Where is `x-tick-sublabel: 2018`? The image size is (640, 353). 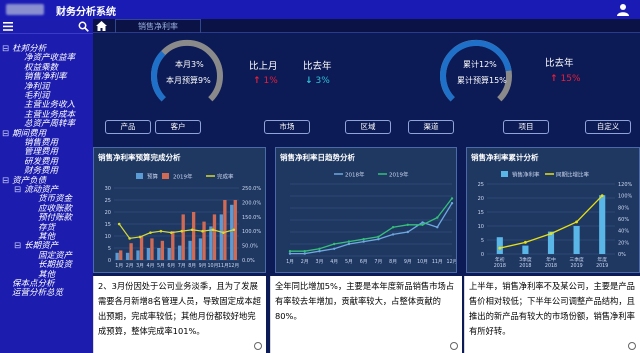 x-tick-sublabel: 2018 is located at coordinates (551, 266).